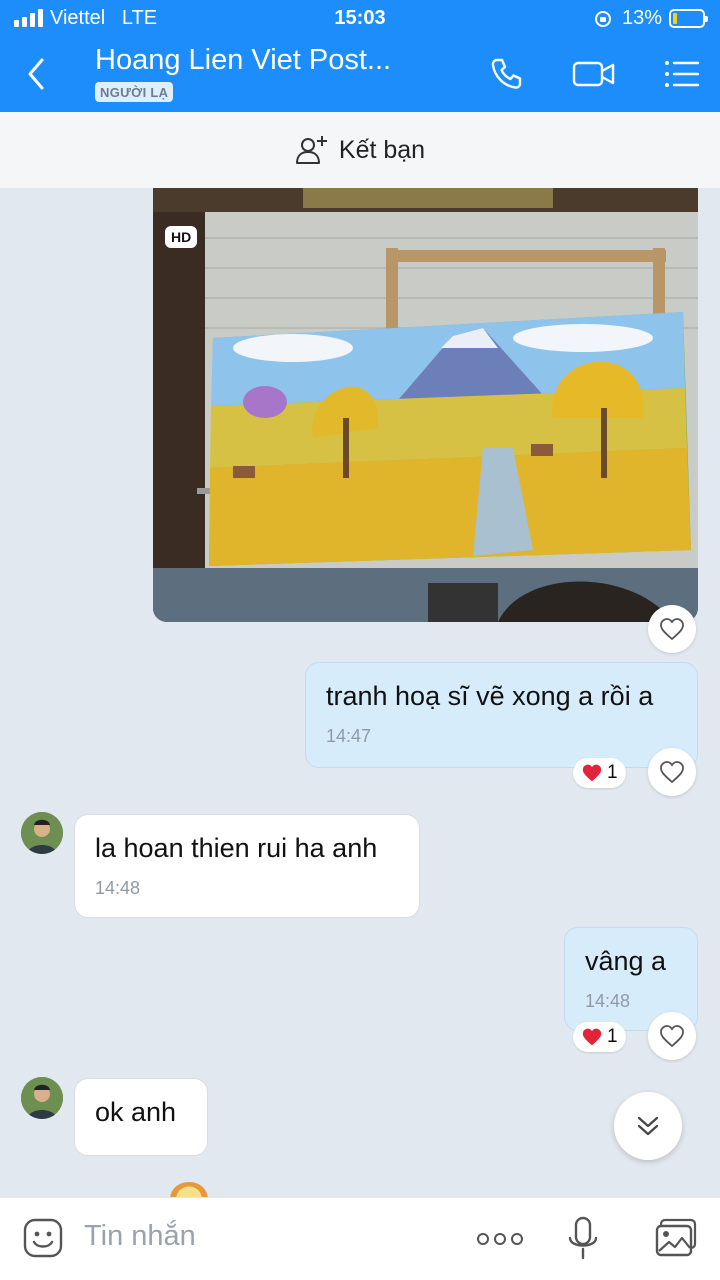 The height and width of the screenshot is (1280, 720). What do you see at coordinates (676, 1238) in the screenshot?
I see `image-icon` at bounding box center [676, 1238].